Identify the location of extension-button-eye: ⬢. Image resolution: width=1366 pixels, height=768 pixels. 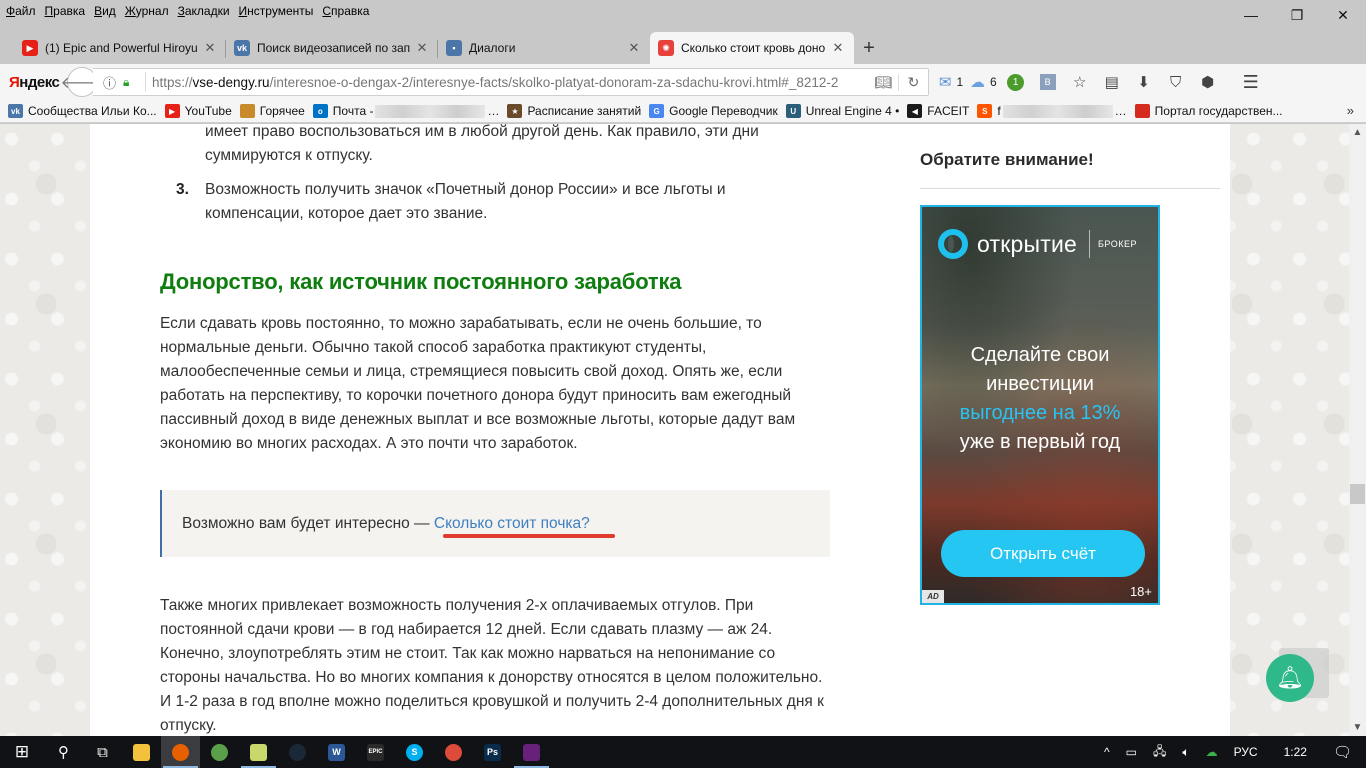
(1208, 82).